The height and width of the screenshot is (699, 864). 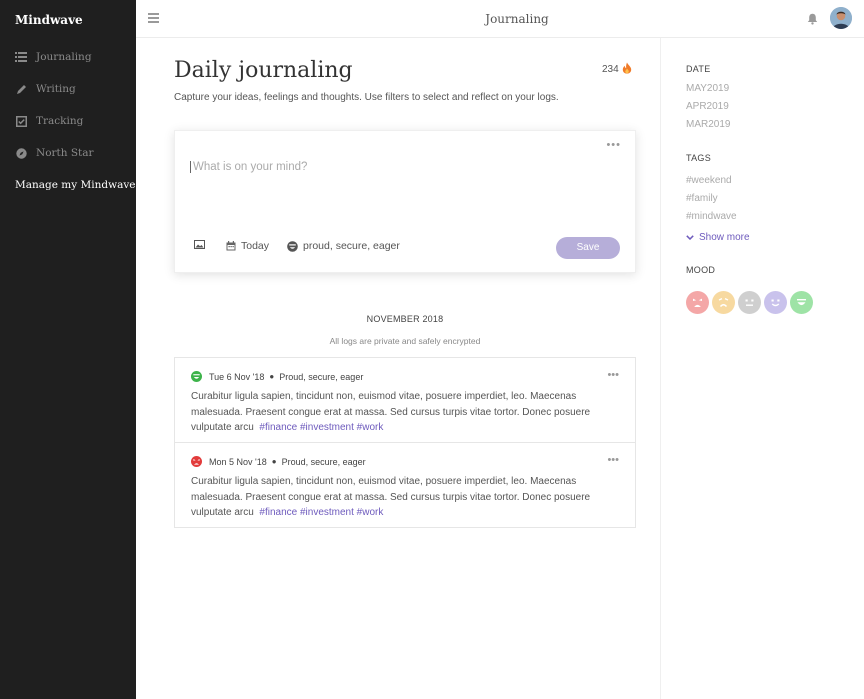 I want to click on avatar, so click(x=841, y=18).